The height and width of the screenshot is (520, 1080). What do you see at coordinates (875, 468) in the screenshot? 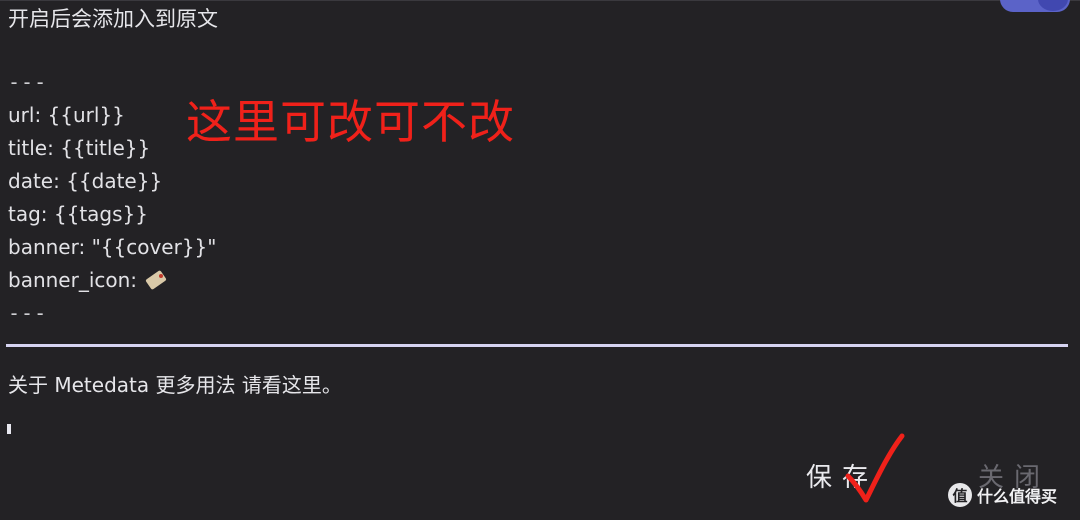
I see `red-checkmark-annotation` at bounding box center [875, 468].